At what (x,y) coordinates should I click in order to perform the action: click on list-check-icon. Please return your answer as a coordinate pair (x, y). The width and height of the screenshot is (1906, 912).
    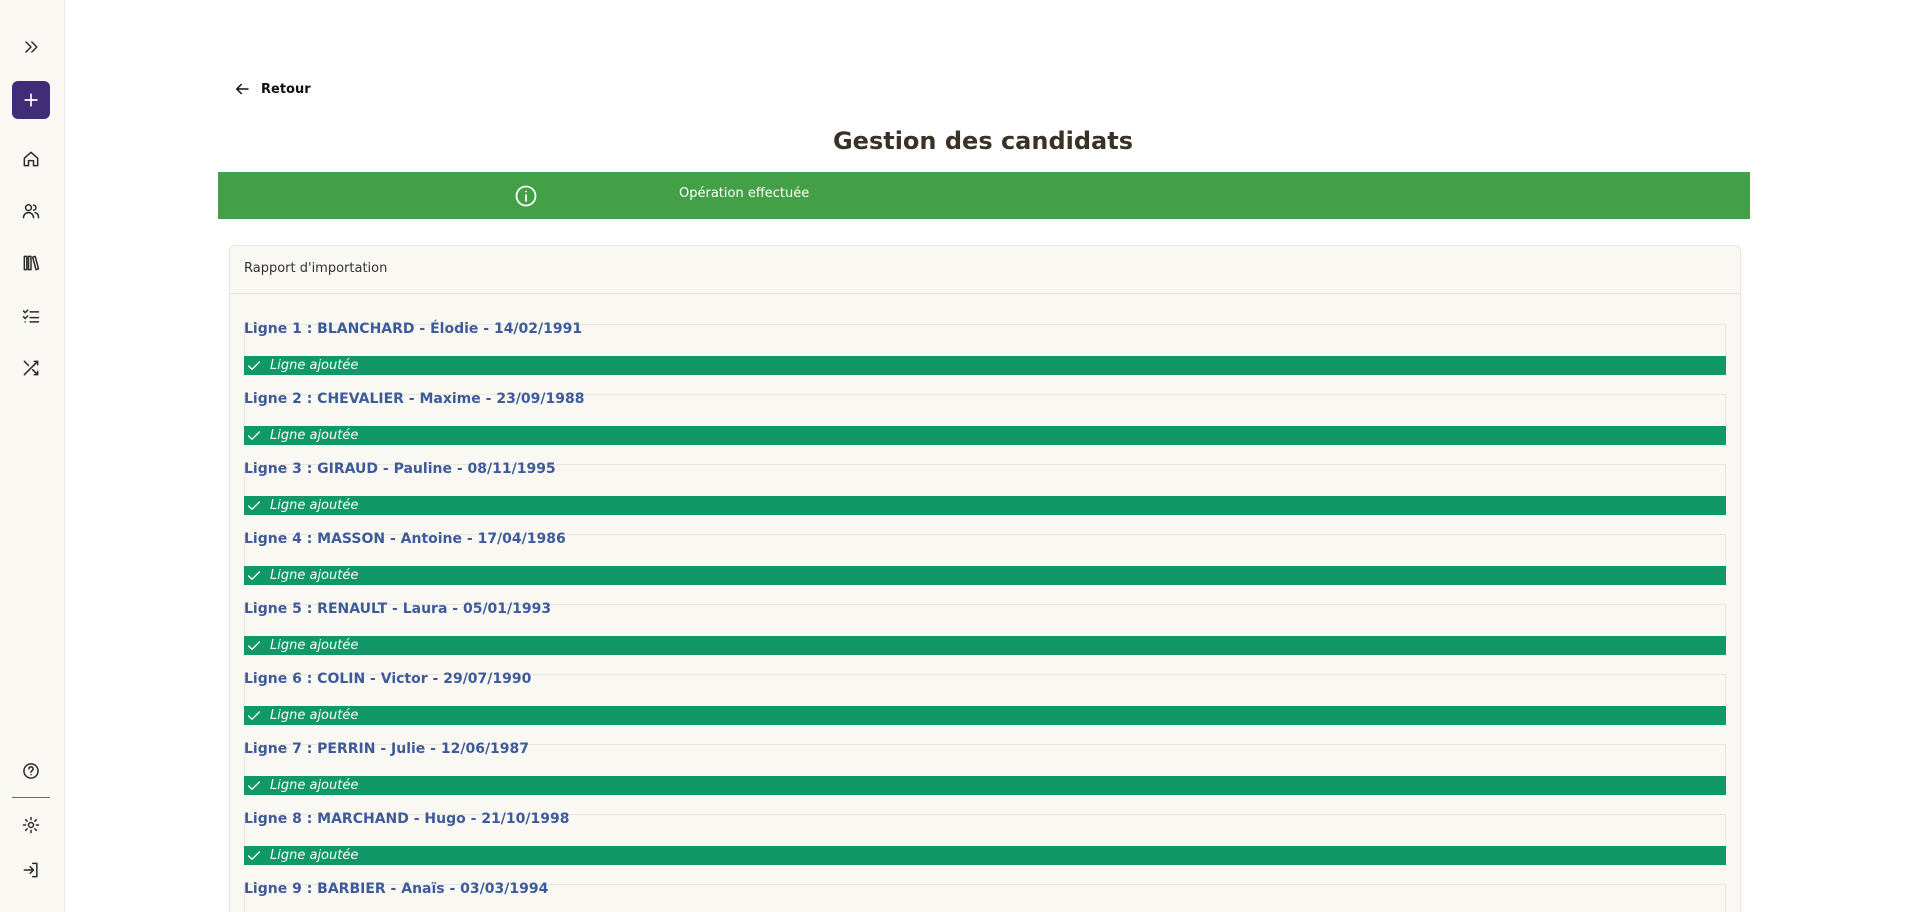
    Looking at the image, I should click on (31, 316).